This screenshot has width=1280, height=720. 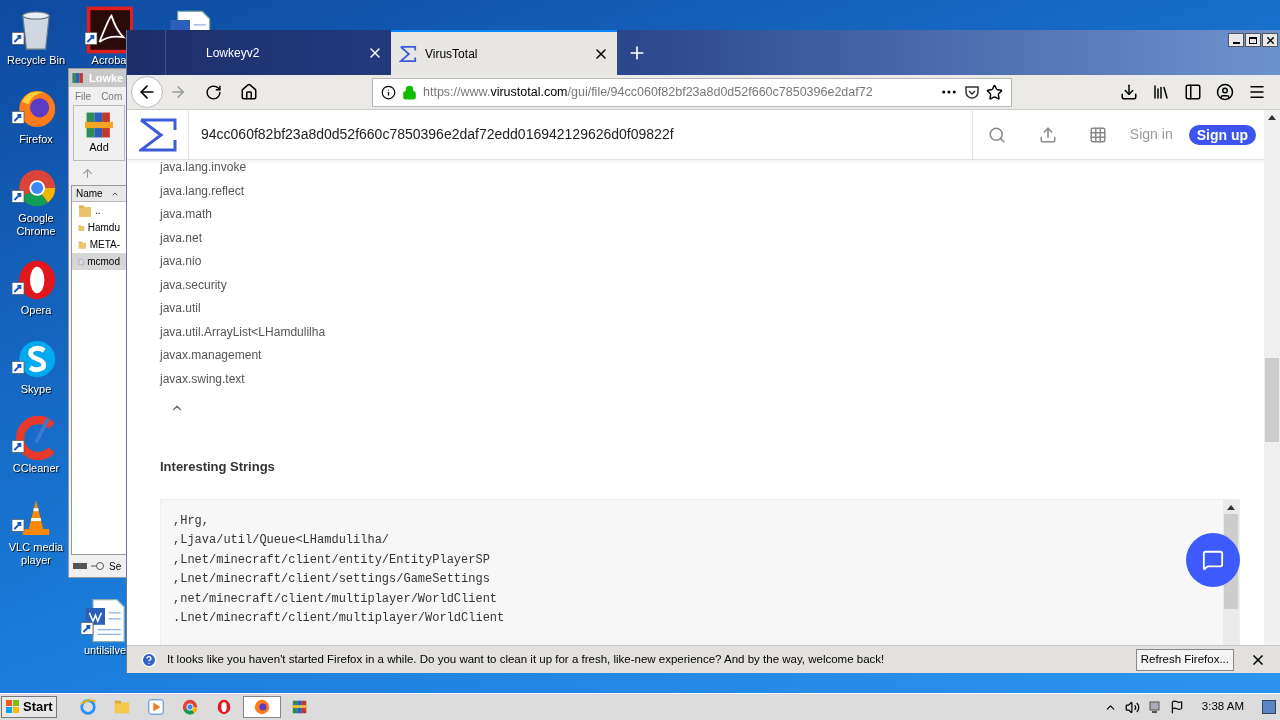 I want to click on import-item: javax.management, so click(x=211, y=356).